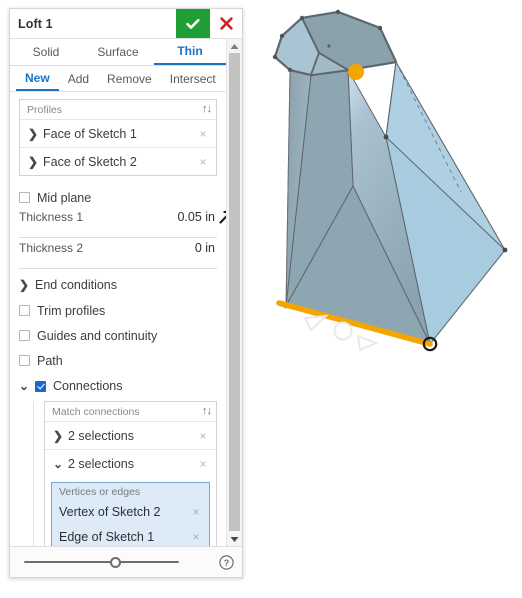 Image resolution: width=522 pixels, height=598 pixels. I want to click on path-label: Path, so click(50, 360).